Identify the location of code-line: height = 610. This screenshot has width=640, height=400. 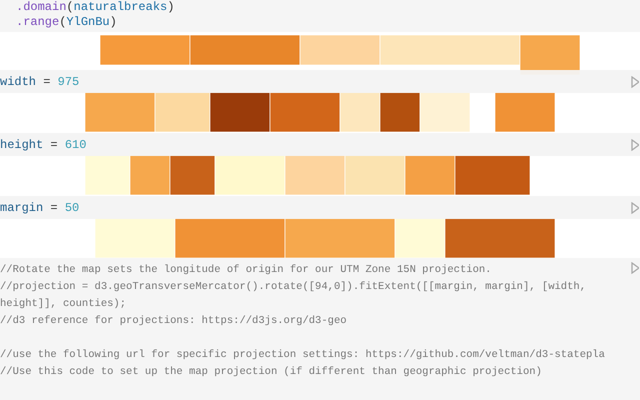
(43, 145).